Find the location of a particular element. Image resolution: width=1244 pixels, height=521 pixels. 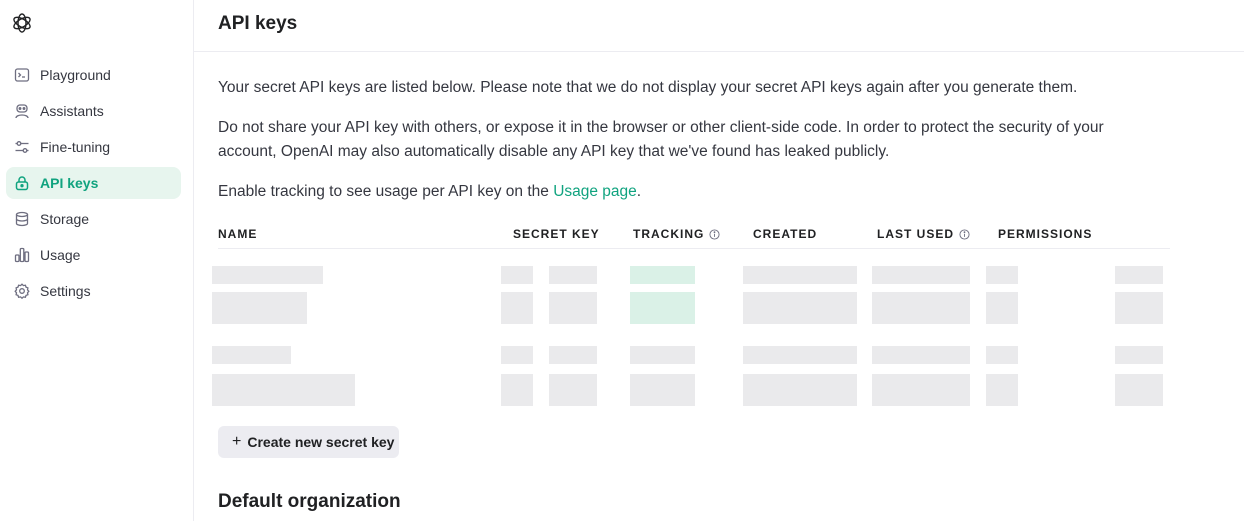

database-icon is located at coordinates (22, 219).